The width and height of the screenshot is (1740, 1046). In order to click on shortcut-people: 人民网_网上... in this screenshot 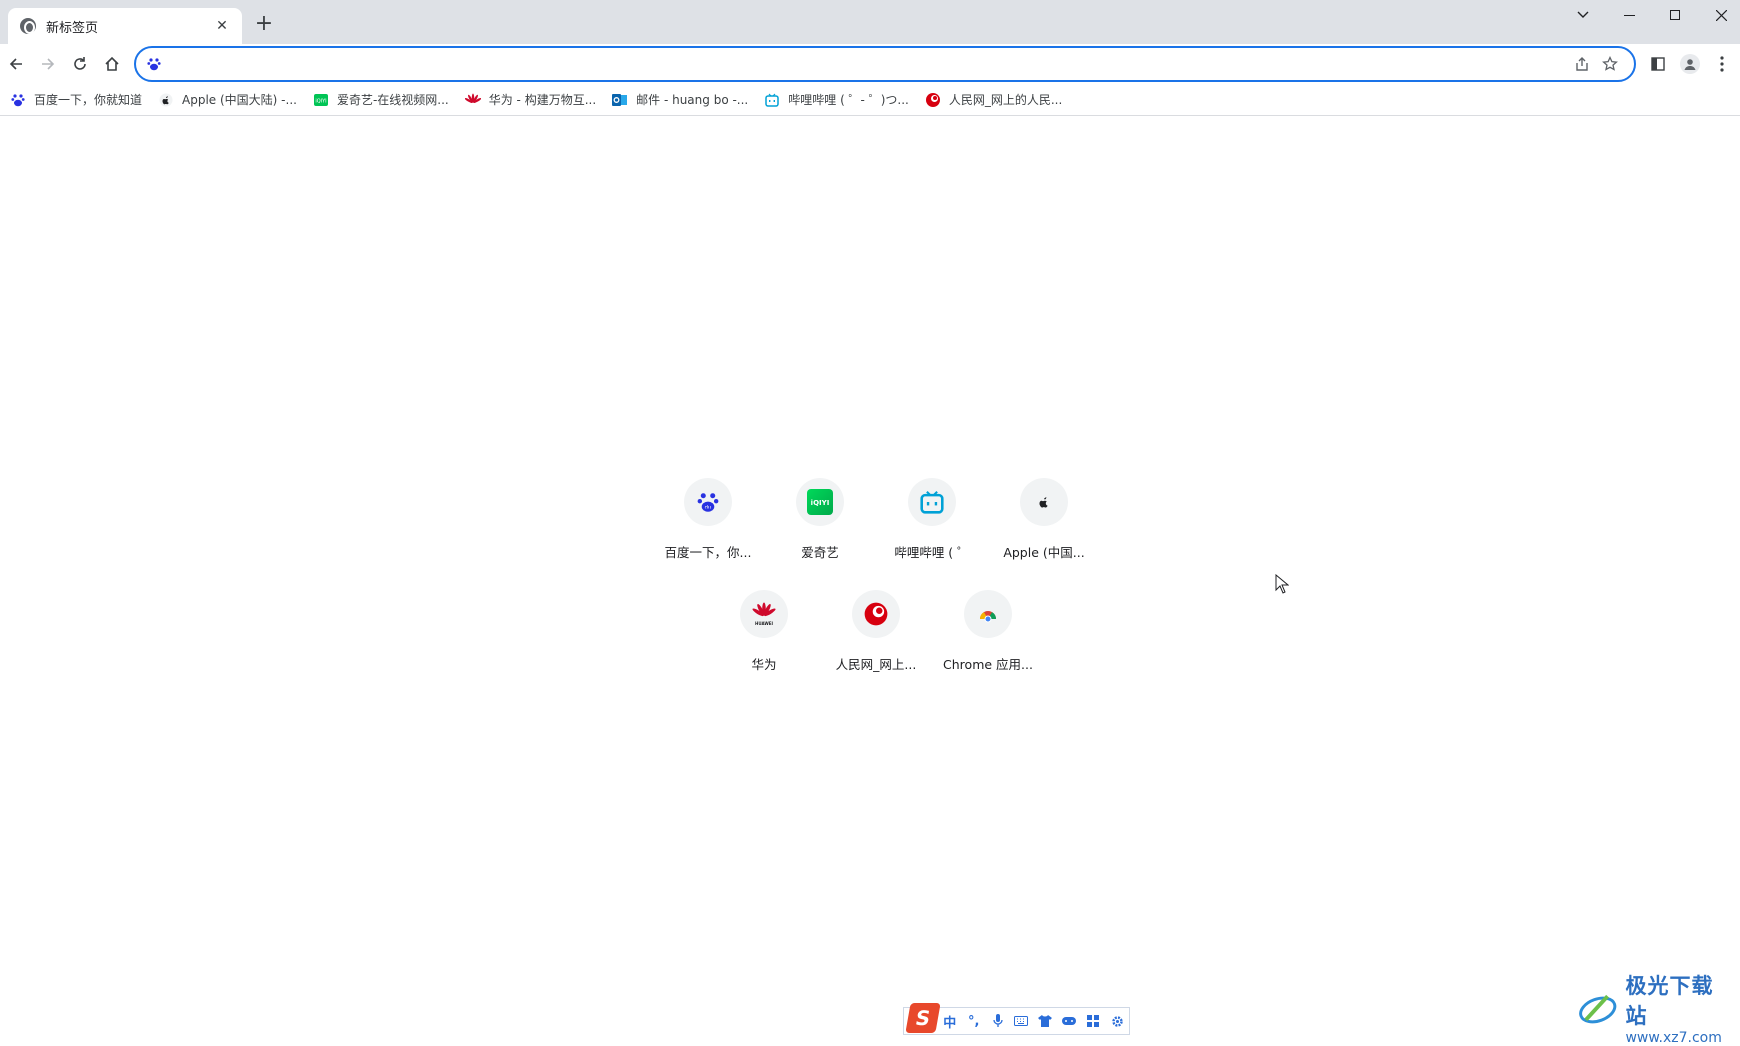, I will do `click(876, 638)`.